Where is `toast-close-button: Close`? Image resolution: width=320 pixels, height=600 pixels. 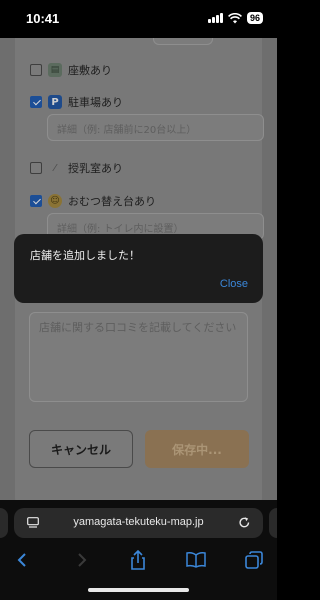 toast-close-button: Close is located at coordinates (234, 284).